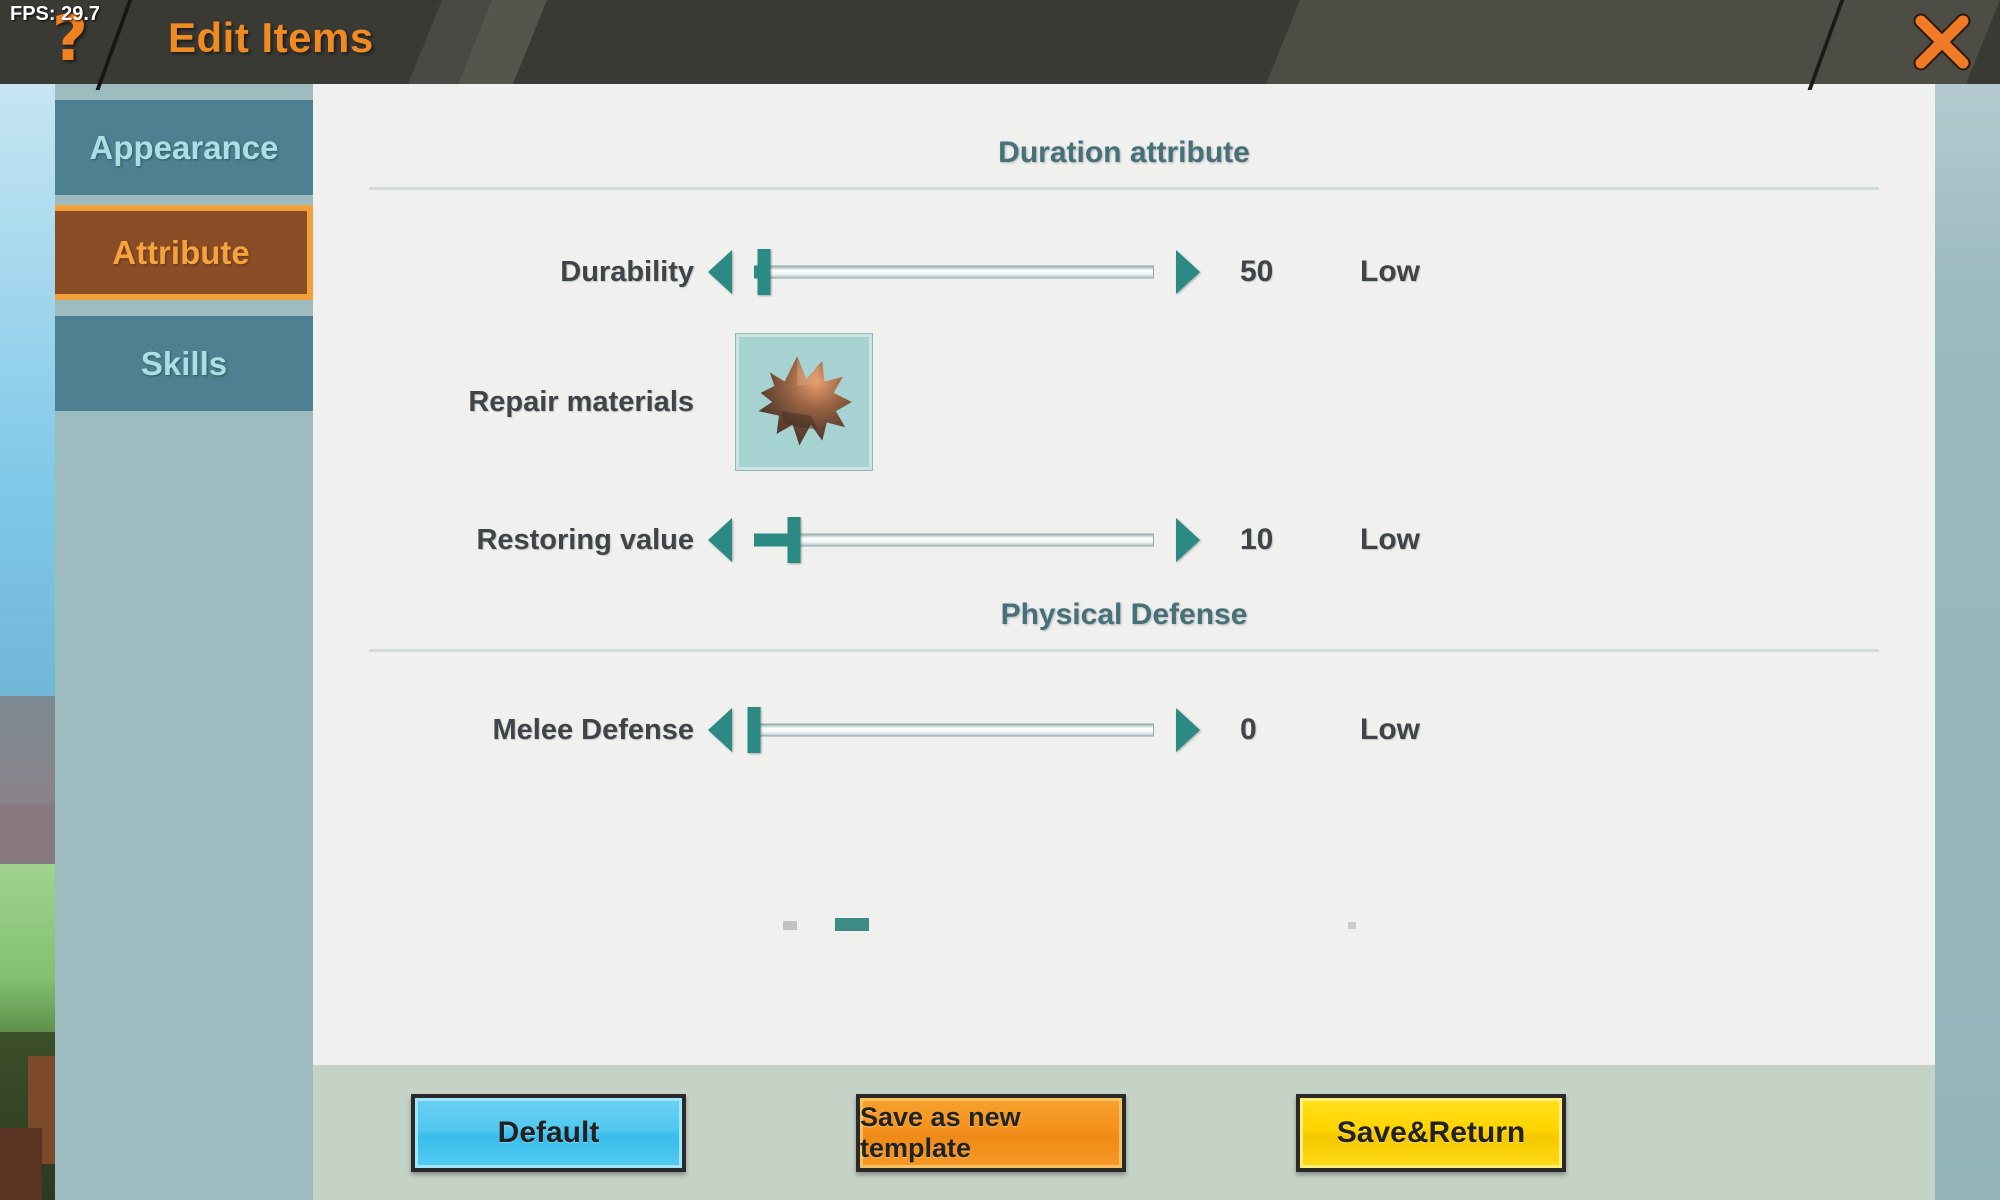 This screenshot has height=1200, width=2000. I want to click on durability-slider-handle, so click(764, 272).